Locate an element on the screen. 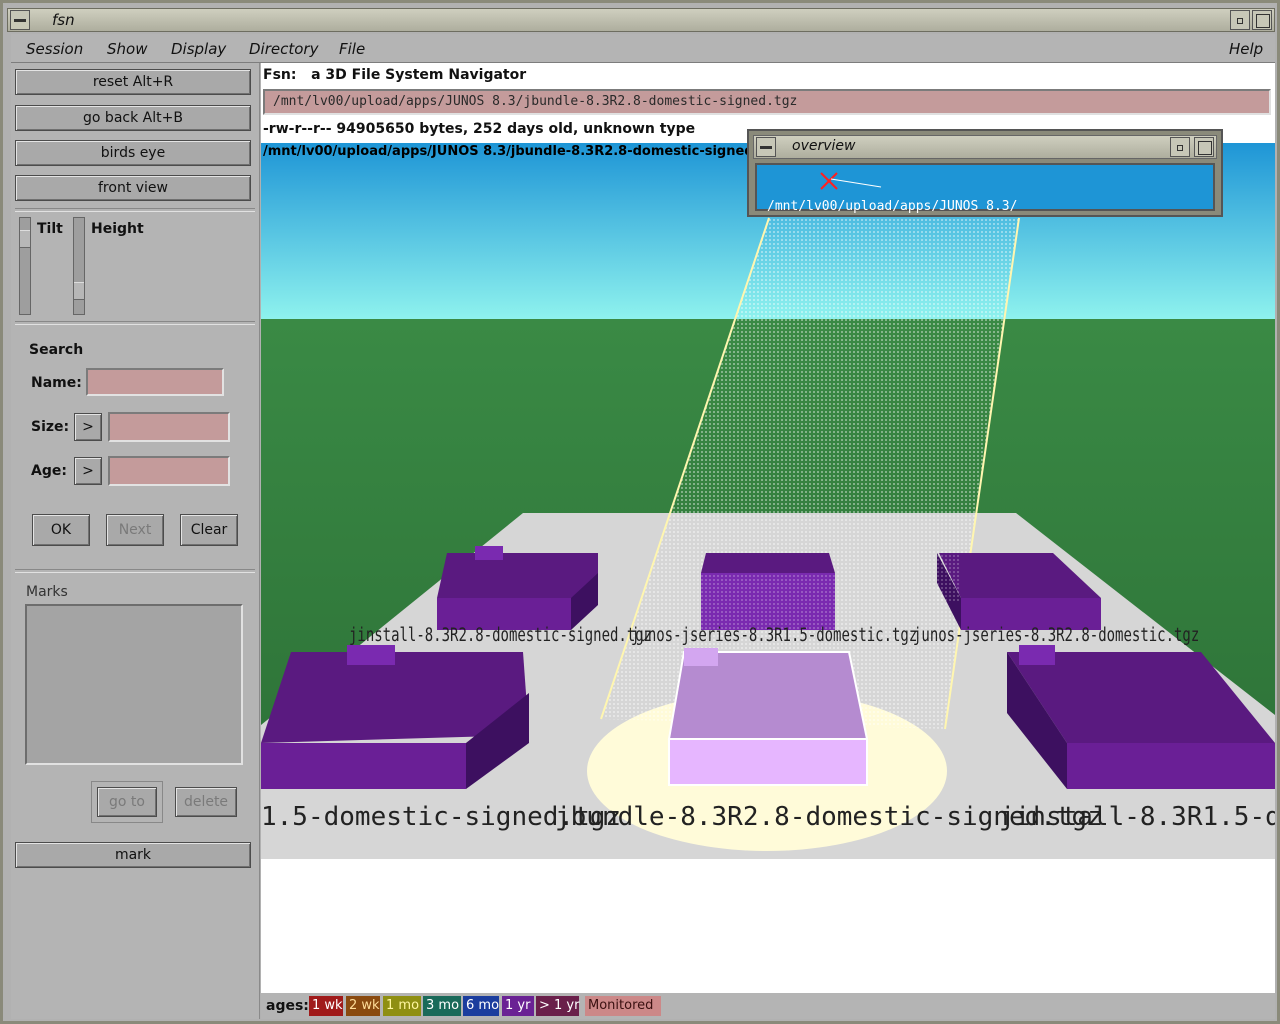 This screenshot has height=1024, width=1280. menu-help: Help is located at coordinates (1246, 49).